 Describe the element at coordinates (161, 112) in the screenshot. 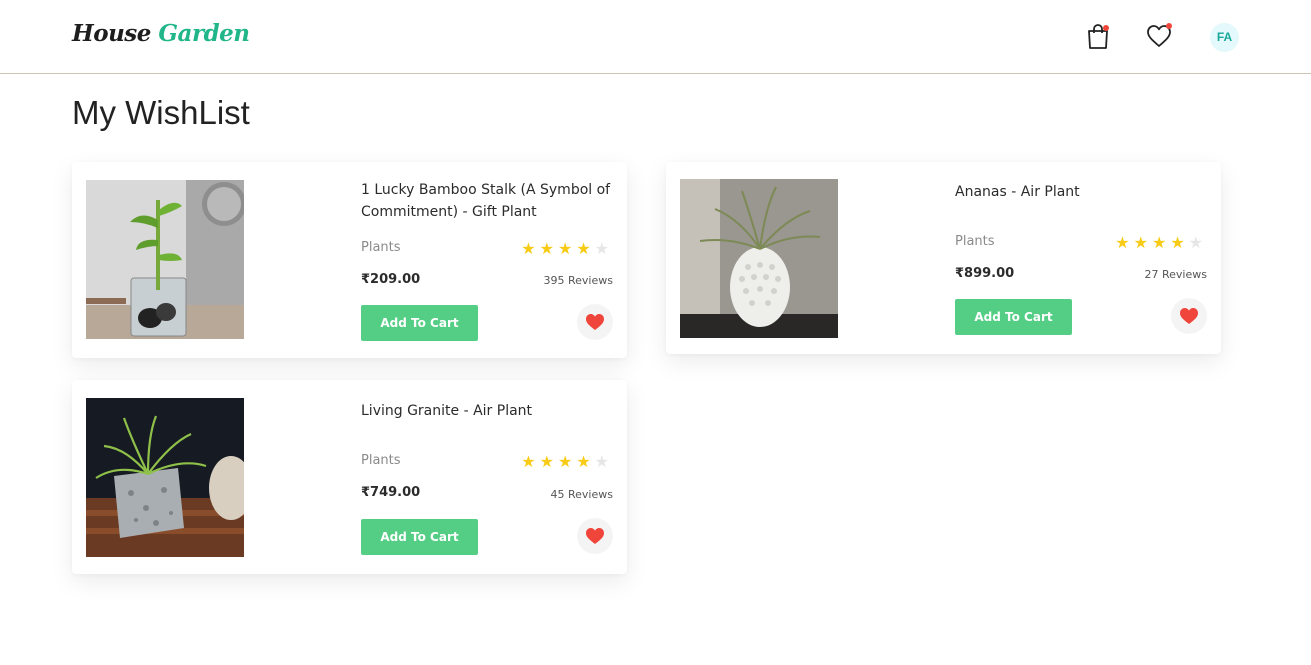

I see `page-title: My WishList` at that location.